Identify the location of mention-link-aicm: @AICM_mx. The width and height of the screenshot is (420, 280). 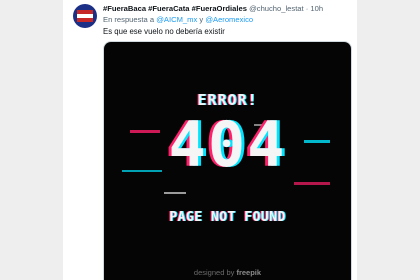
(176, 19).